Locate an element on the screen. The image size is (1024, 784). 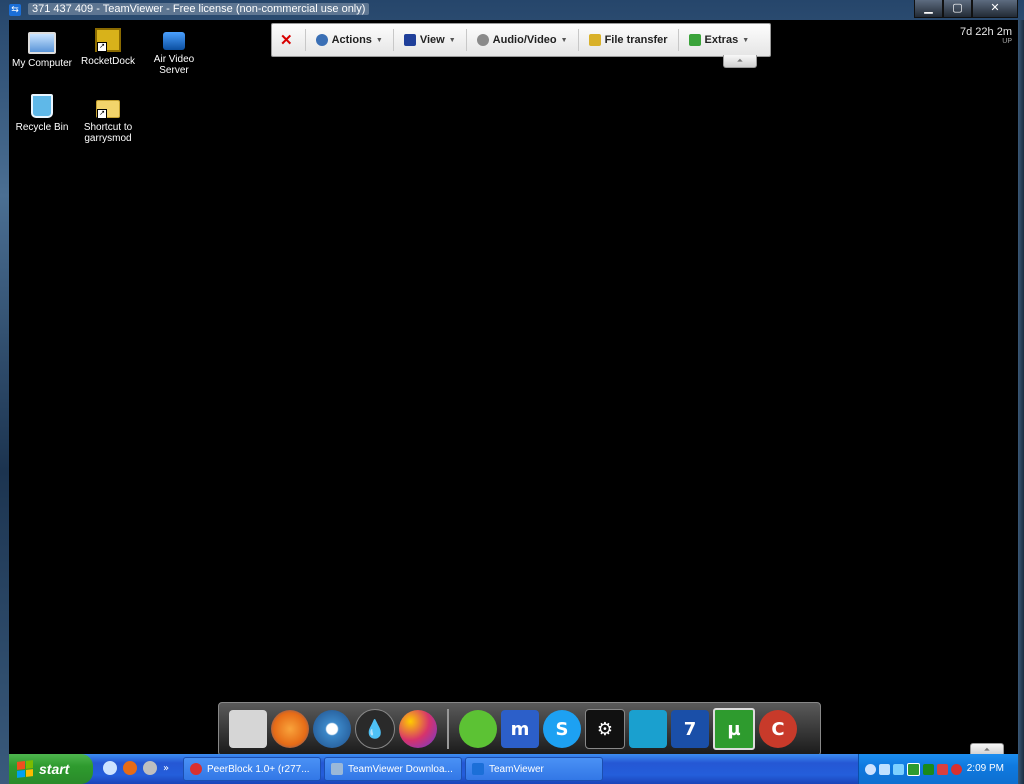
desktop-icon-label: Air Video Server is located at coordinates (174, 65).